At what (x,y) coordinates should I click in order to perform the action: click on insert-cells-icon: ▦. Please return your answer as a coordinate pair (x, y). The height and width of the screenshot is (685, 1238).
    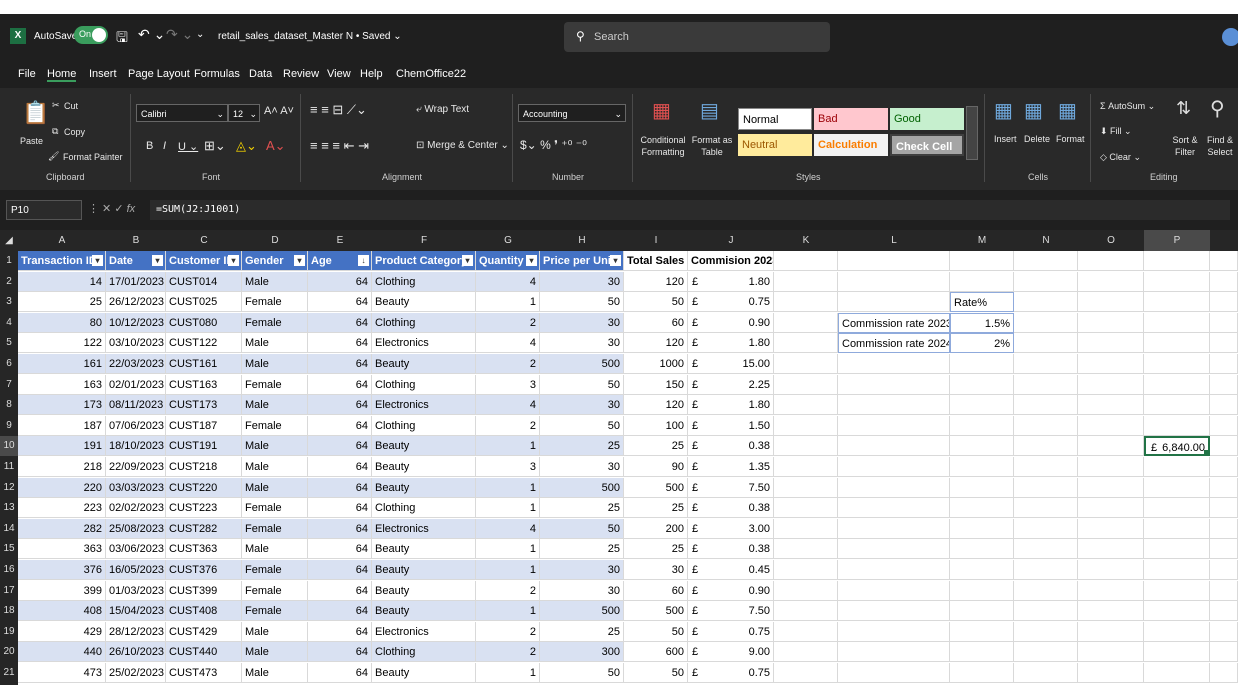
    Looking at the image, I should click on (1003, 110).